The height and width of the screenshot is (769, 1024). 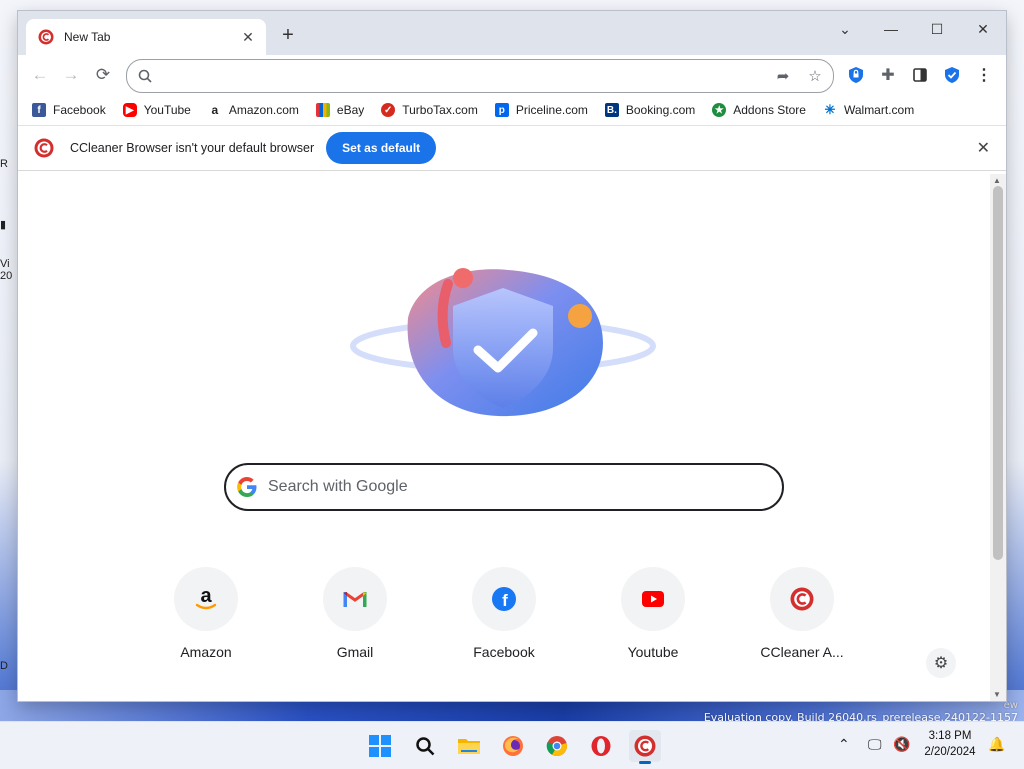 What do you see at coordinates (206, 652) in the screenshot?
I see `shortcut-label: Amazon` at bounding box center [206, 652].